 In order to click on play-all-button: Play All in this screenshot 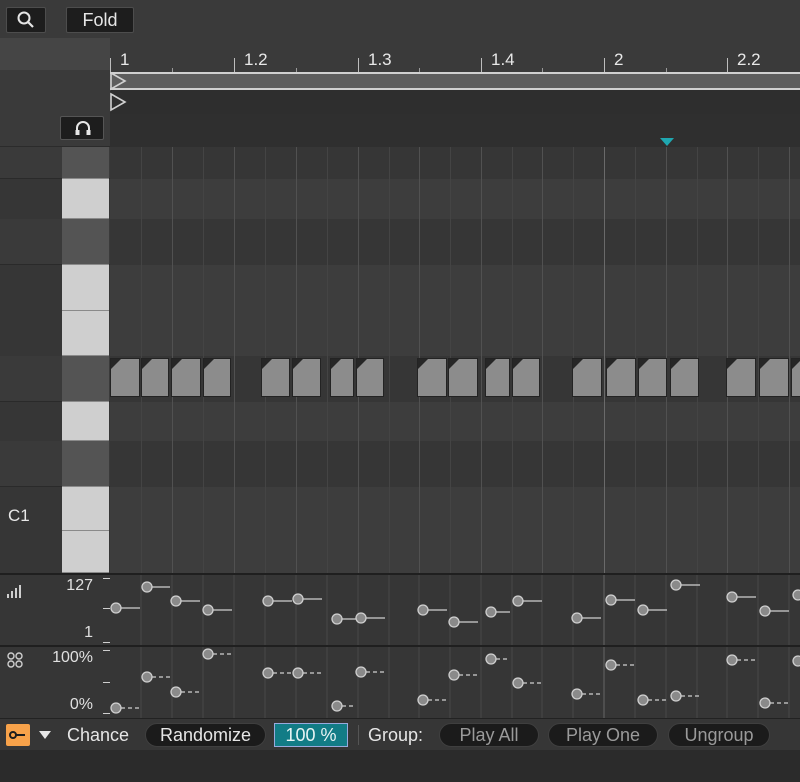, I will do `click(489, 735)`.